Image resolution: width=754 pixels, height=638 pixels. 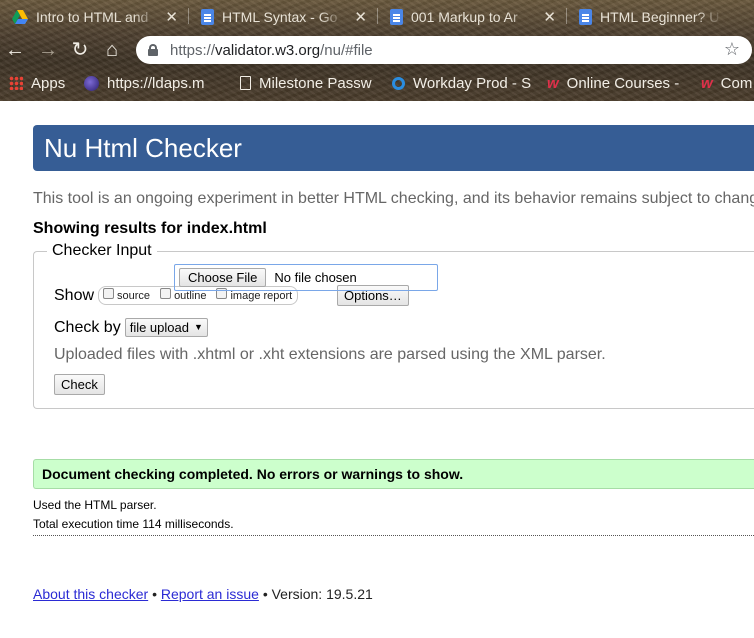 What do you see at coordinates (112, 50) in the screenshot?
I see `home-icon: ⌂` at bounding box center [112, 50].